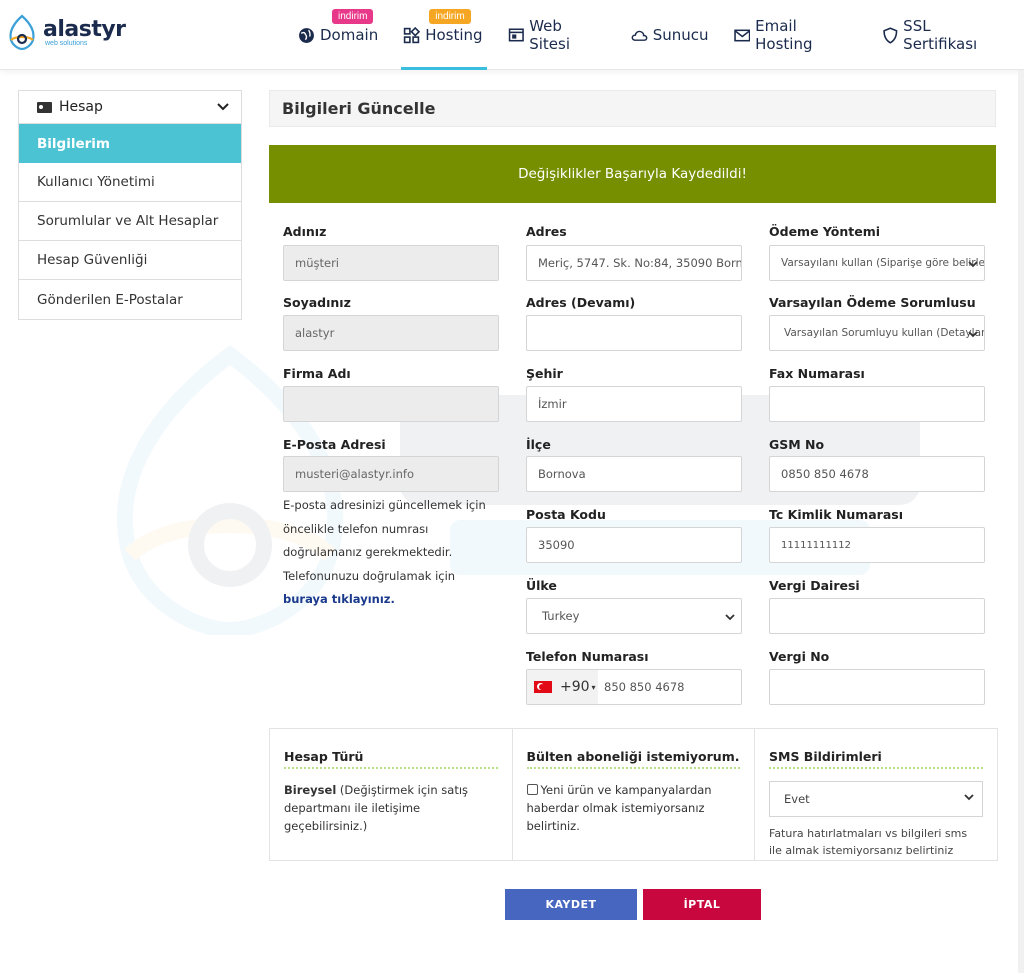 The width and height of the screenshot is (1024, 973). Describe the element at coordinates (877, 616) in the screenshot. I see `tax-office-input` at that location.